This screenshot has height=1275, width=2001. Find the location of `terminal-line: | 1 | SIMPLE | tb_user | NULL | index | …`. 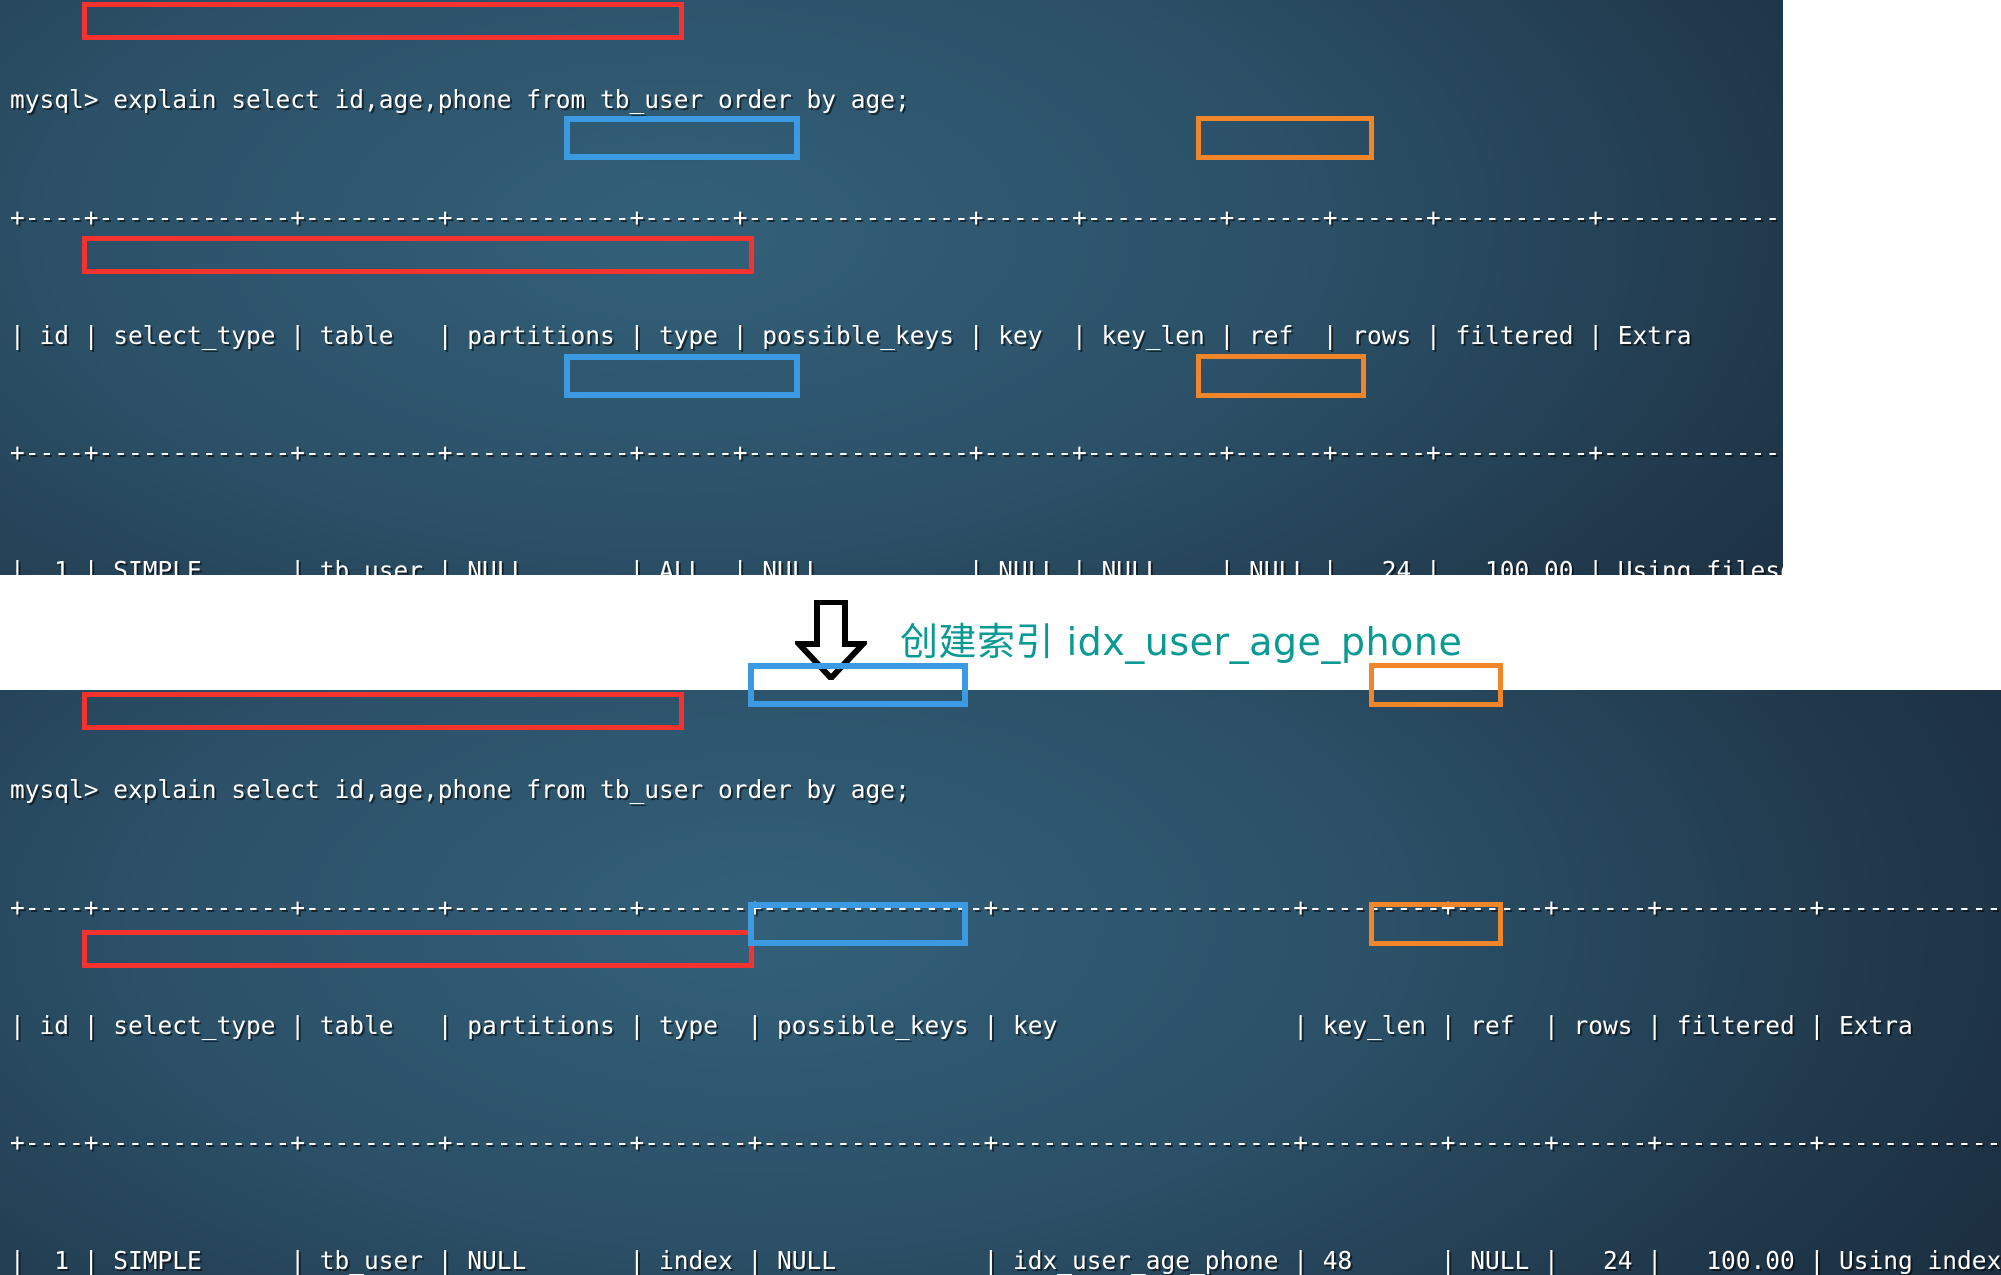

terminal-line: | 1 | SIMPLE | tb_user | NULL | index | … is located at coordinates (1005, 1260).